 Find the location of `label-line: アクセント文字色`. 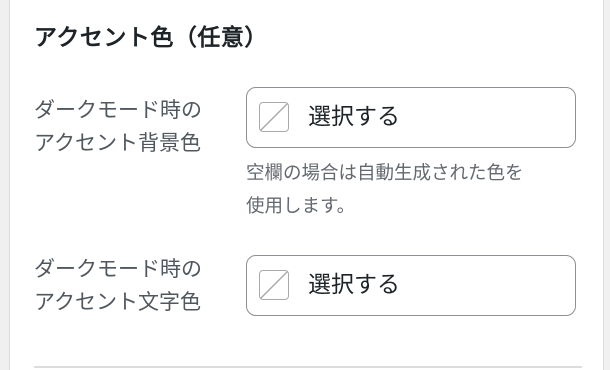

label-line: アクセント文字色 is located at coordinates (117, 302).